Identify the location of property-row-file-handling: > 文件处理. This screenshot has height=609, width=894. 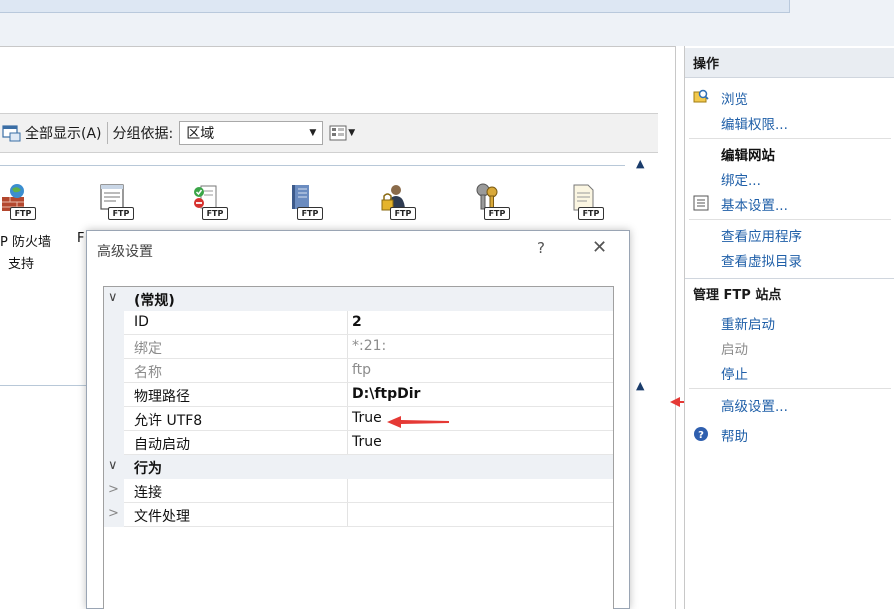
(358, 515).